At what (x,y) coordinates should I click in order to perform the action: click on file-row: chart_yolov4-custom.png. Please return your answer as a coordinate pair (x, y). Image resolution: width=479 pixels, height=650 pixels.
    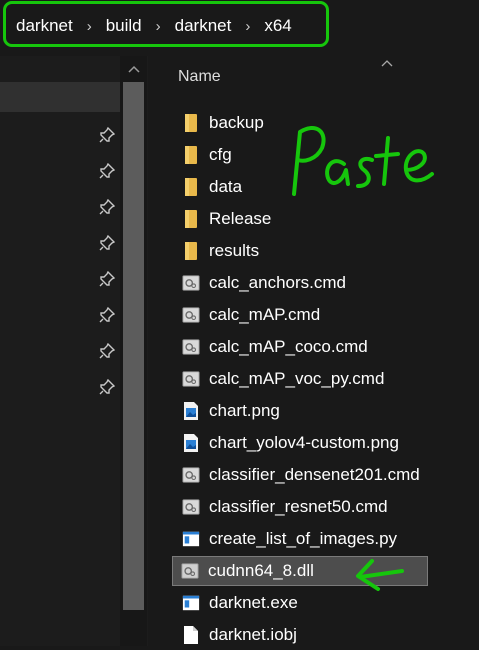
    Looking at the image, I should click on (314, 443).